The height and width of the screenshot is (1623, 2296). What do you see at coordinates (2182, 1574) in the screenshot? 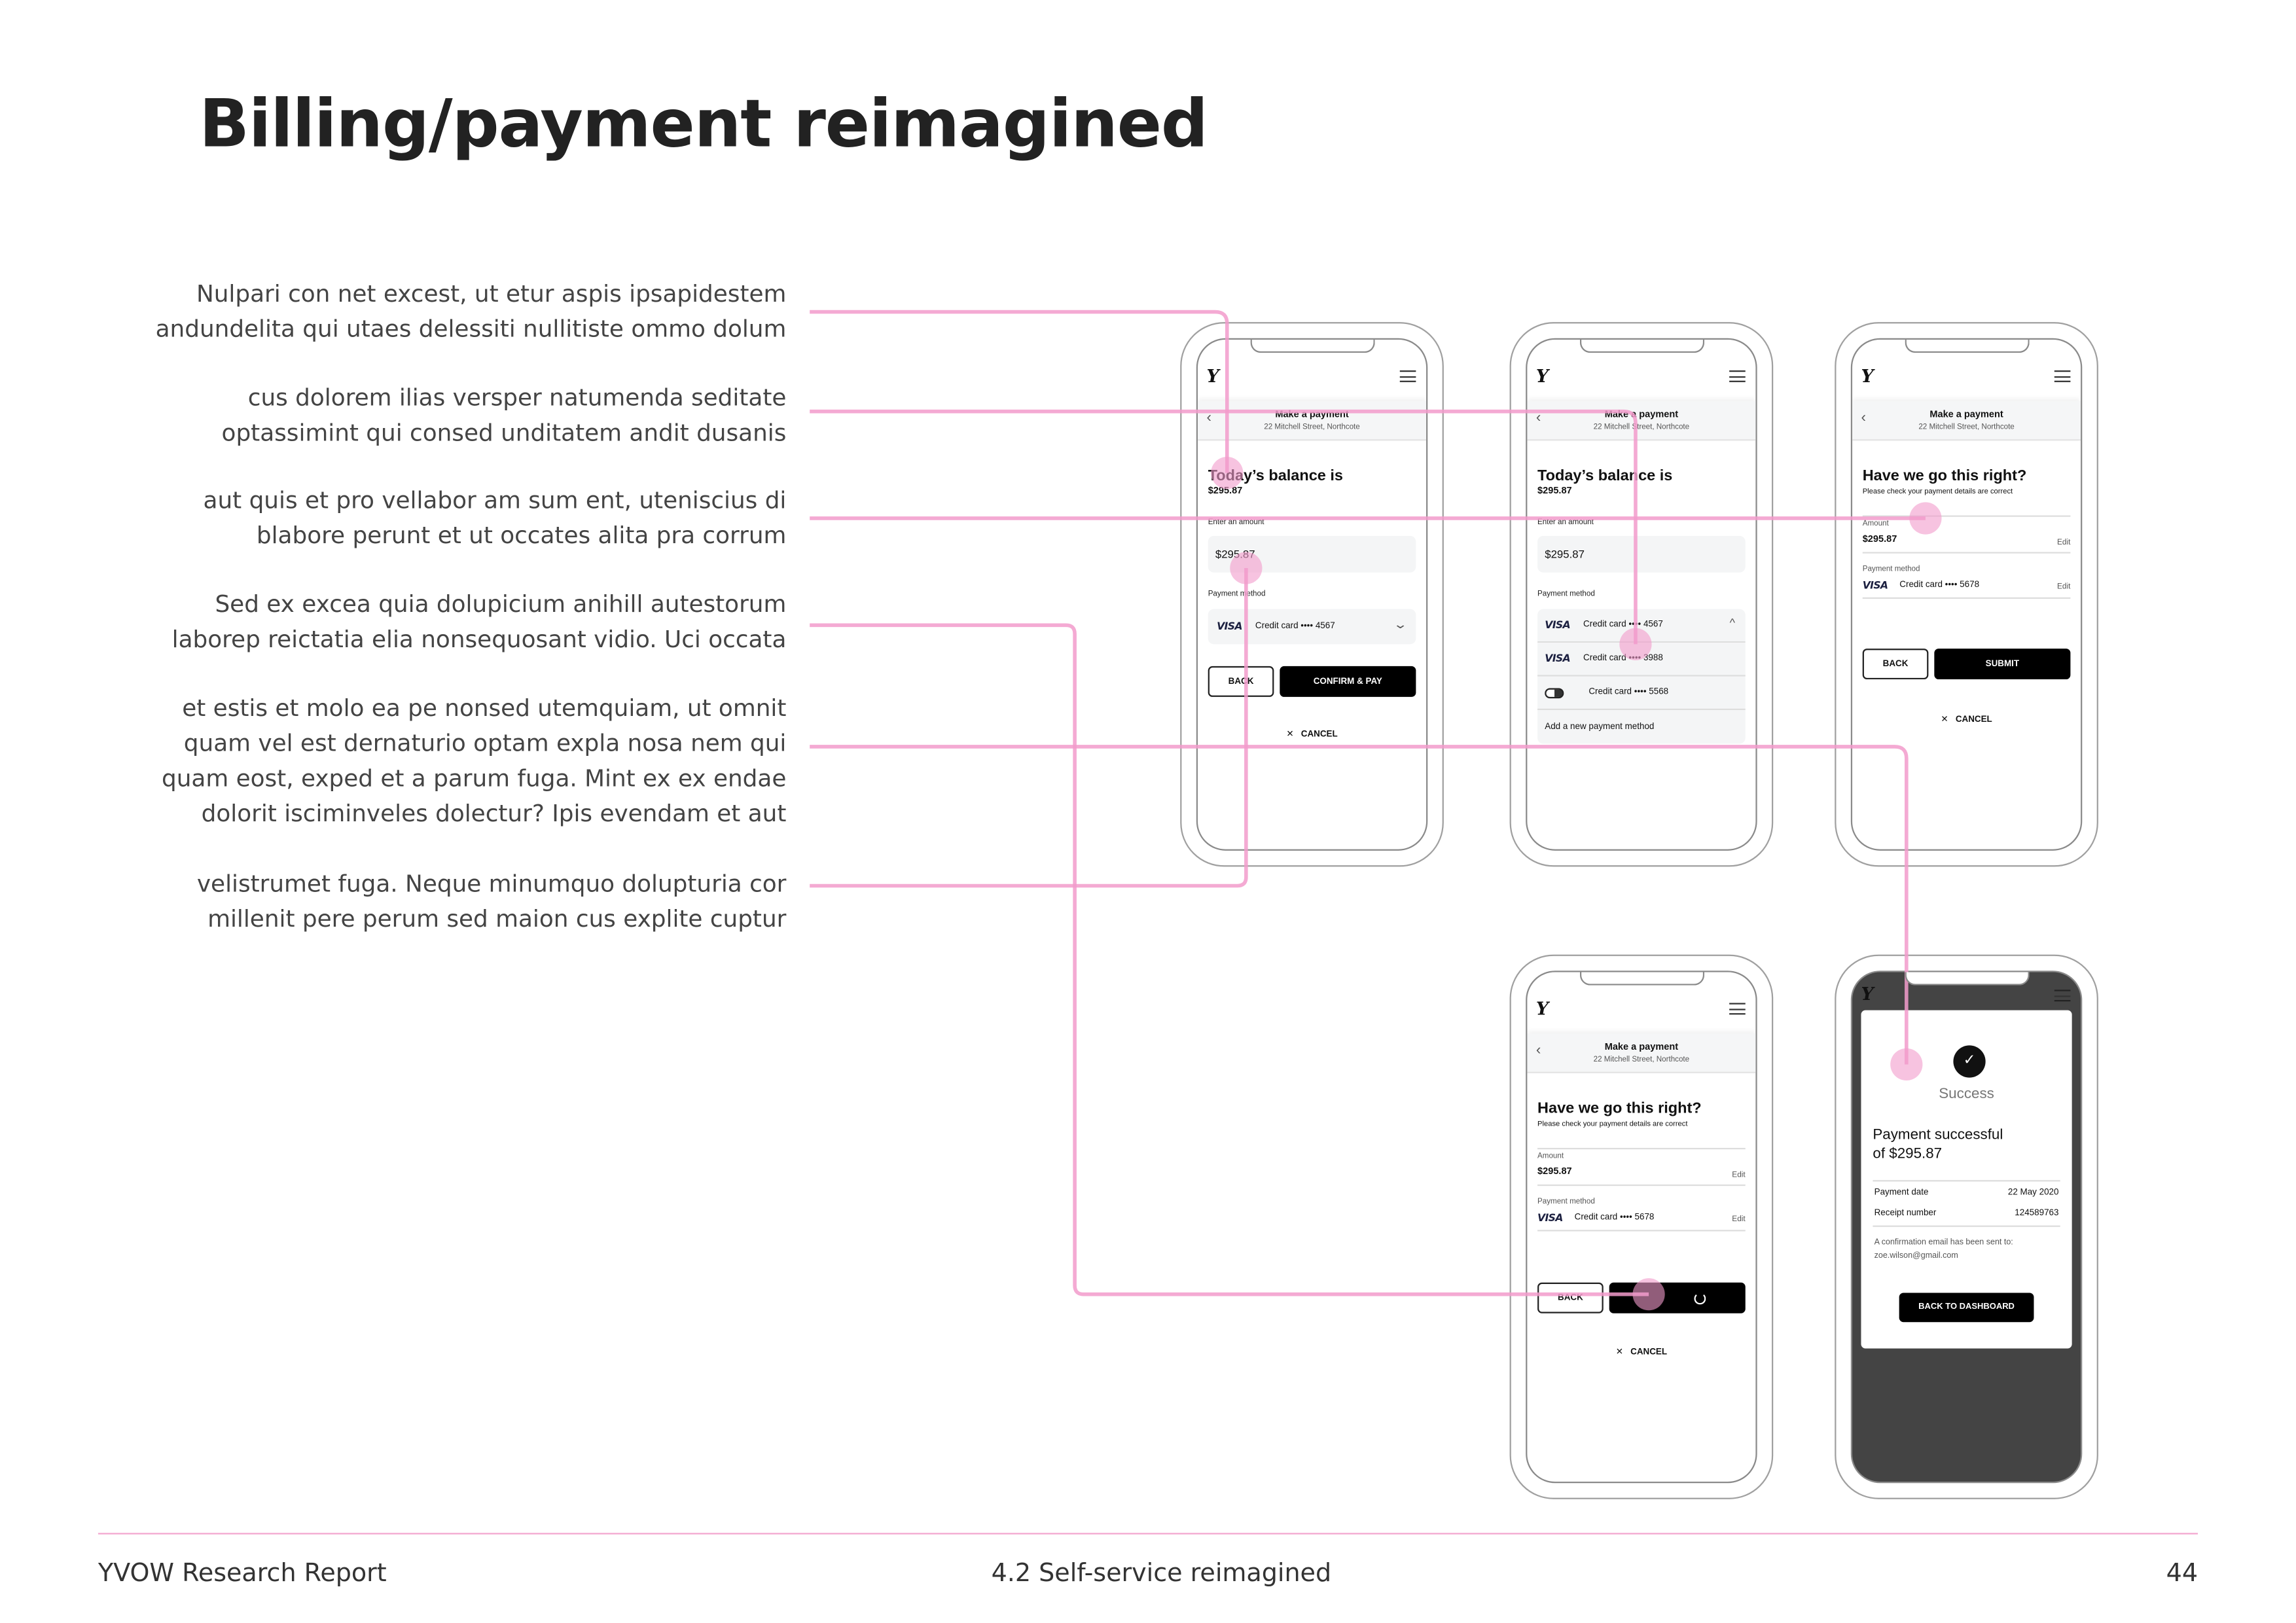
I see `page-number: 44` at bounding box center [2182, 1574].